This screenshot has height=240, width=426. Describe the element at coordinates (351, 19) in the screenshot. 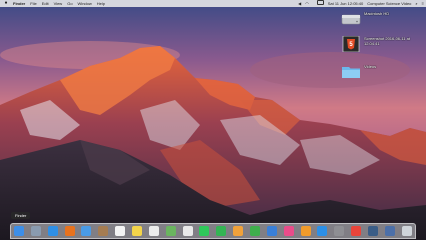

I see `hard-drive-icon` at that location.